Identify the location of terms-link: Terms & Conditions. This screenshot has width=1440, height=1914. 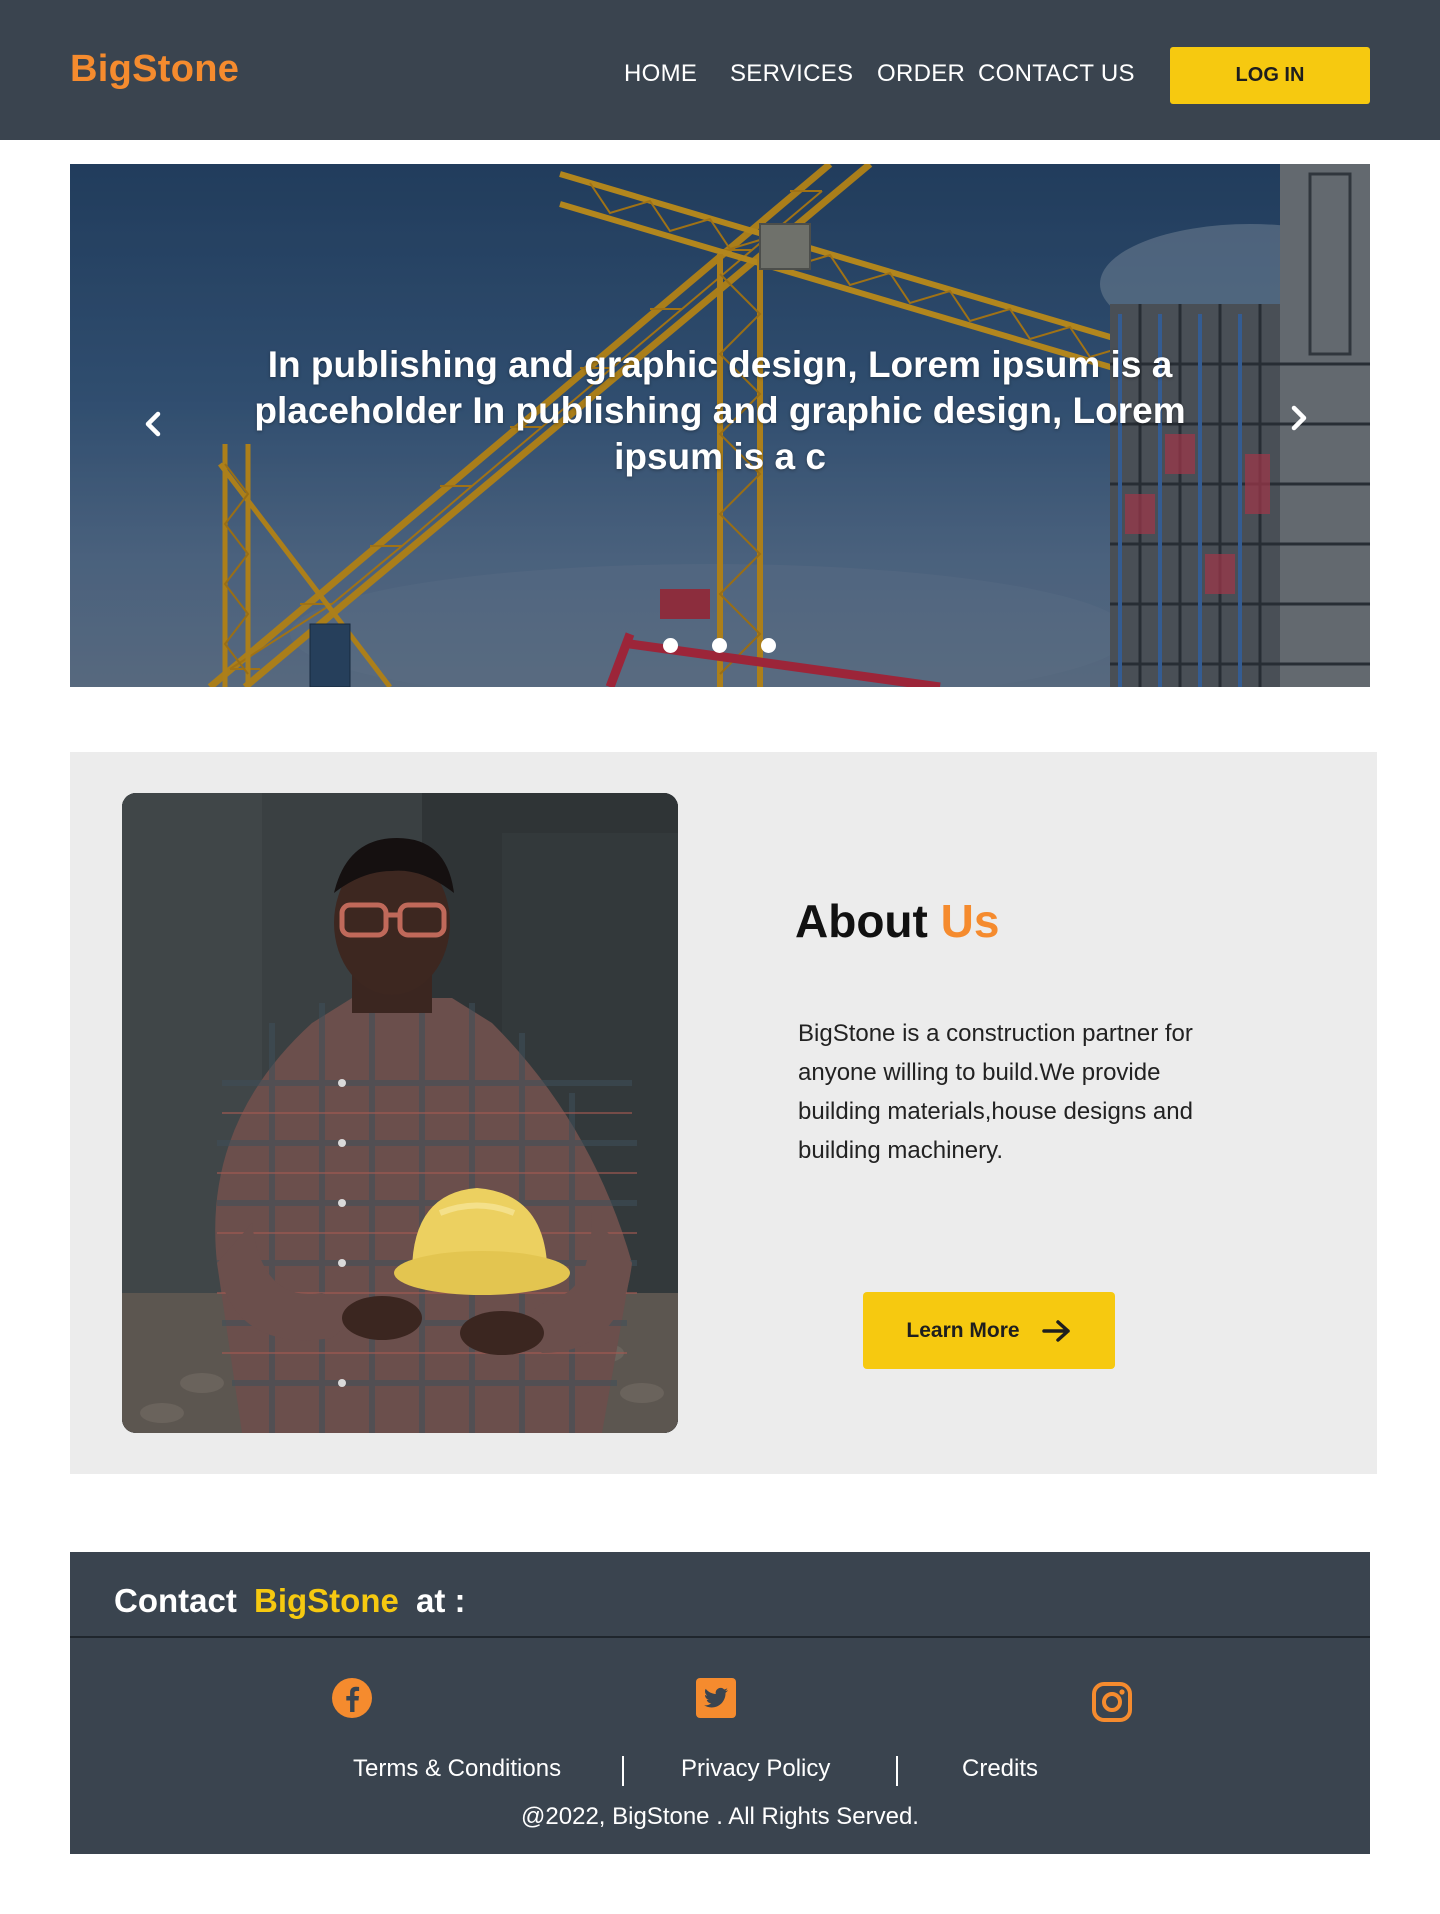
(457, 1769).